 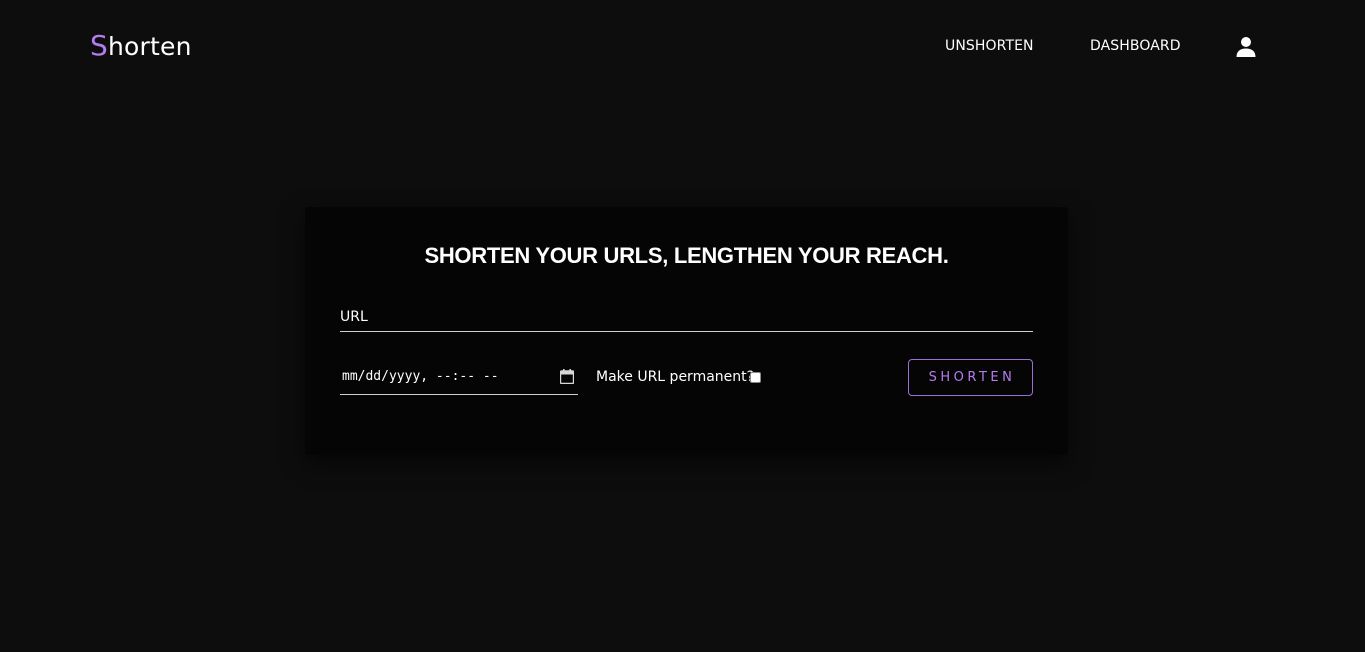 What do you see at coordinates (99, 45) in the screenshot?
I see `logo-initial: S` at bounding box center [99, 45].